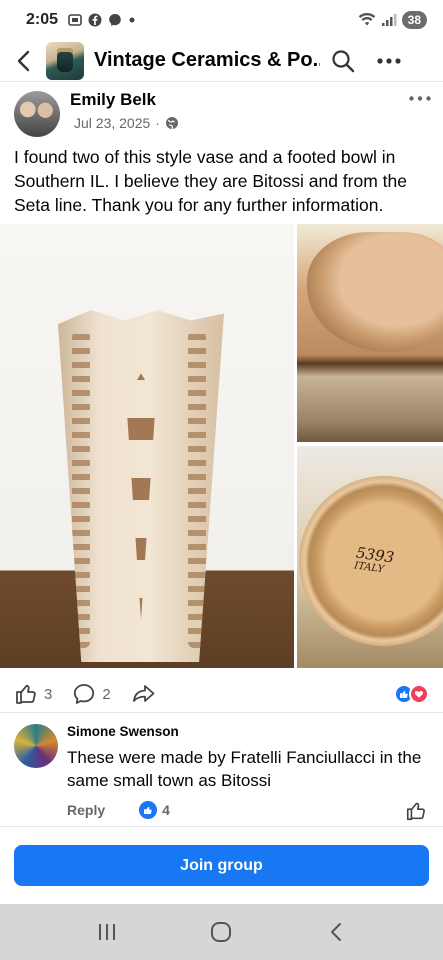 Image resolution: width=443 pixels, height=960 pixels. I want to click on signal-icon, so click(389, 20).